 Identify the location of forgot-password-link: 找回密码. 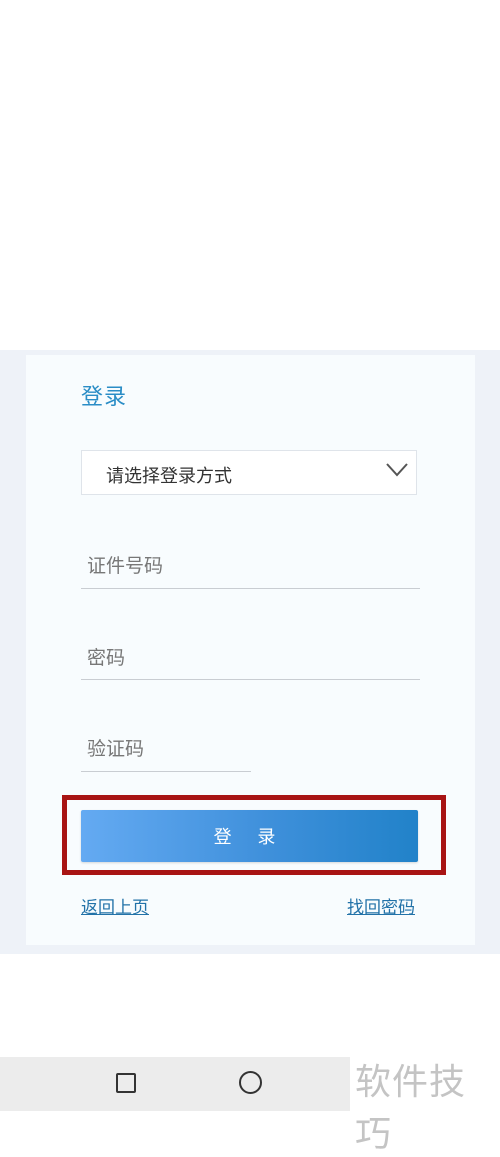
(381, 905).